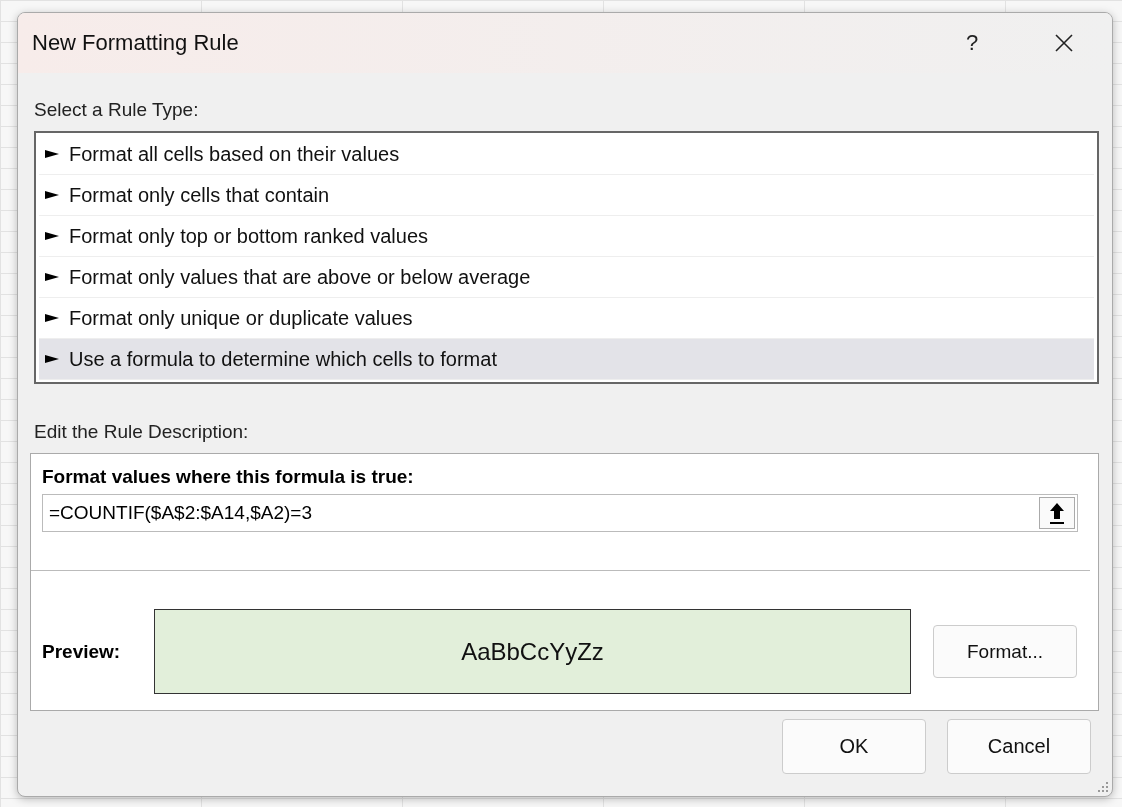 This screenshot has width=1122, height=807. What do you see at coordinates (854, 746) in the screenshot?
I see `ok-button: OK` at bounding box center [854, 746].